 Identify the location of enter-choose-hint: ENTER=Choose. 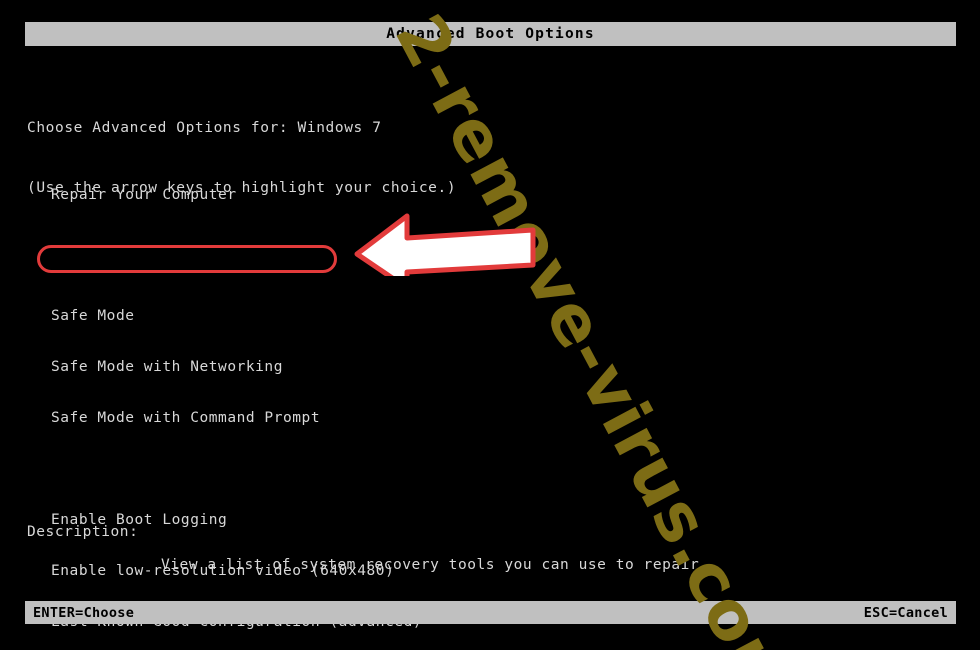
(84, 612).